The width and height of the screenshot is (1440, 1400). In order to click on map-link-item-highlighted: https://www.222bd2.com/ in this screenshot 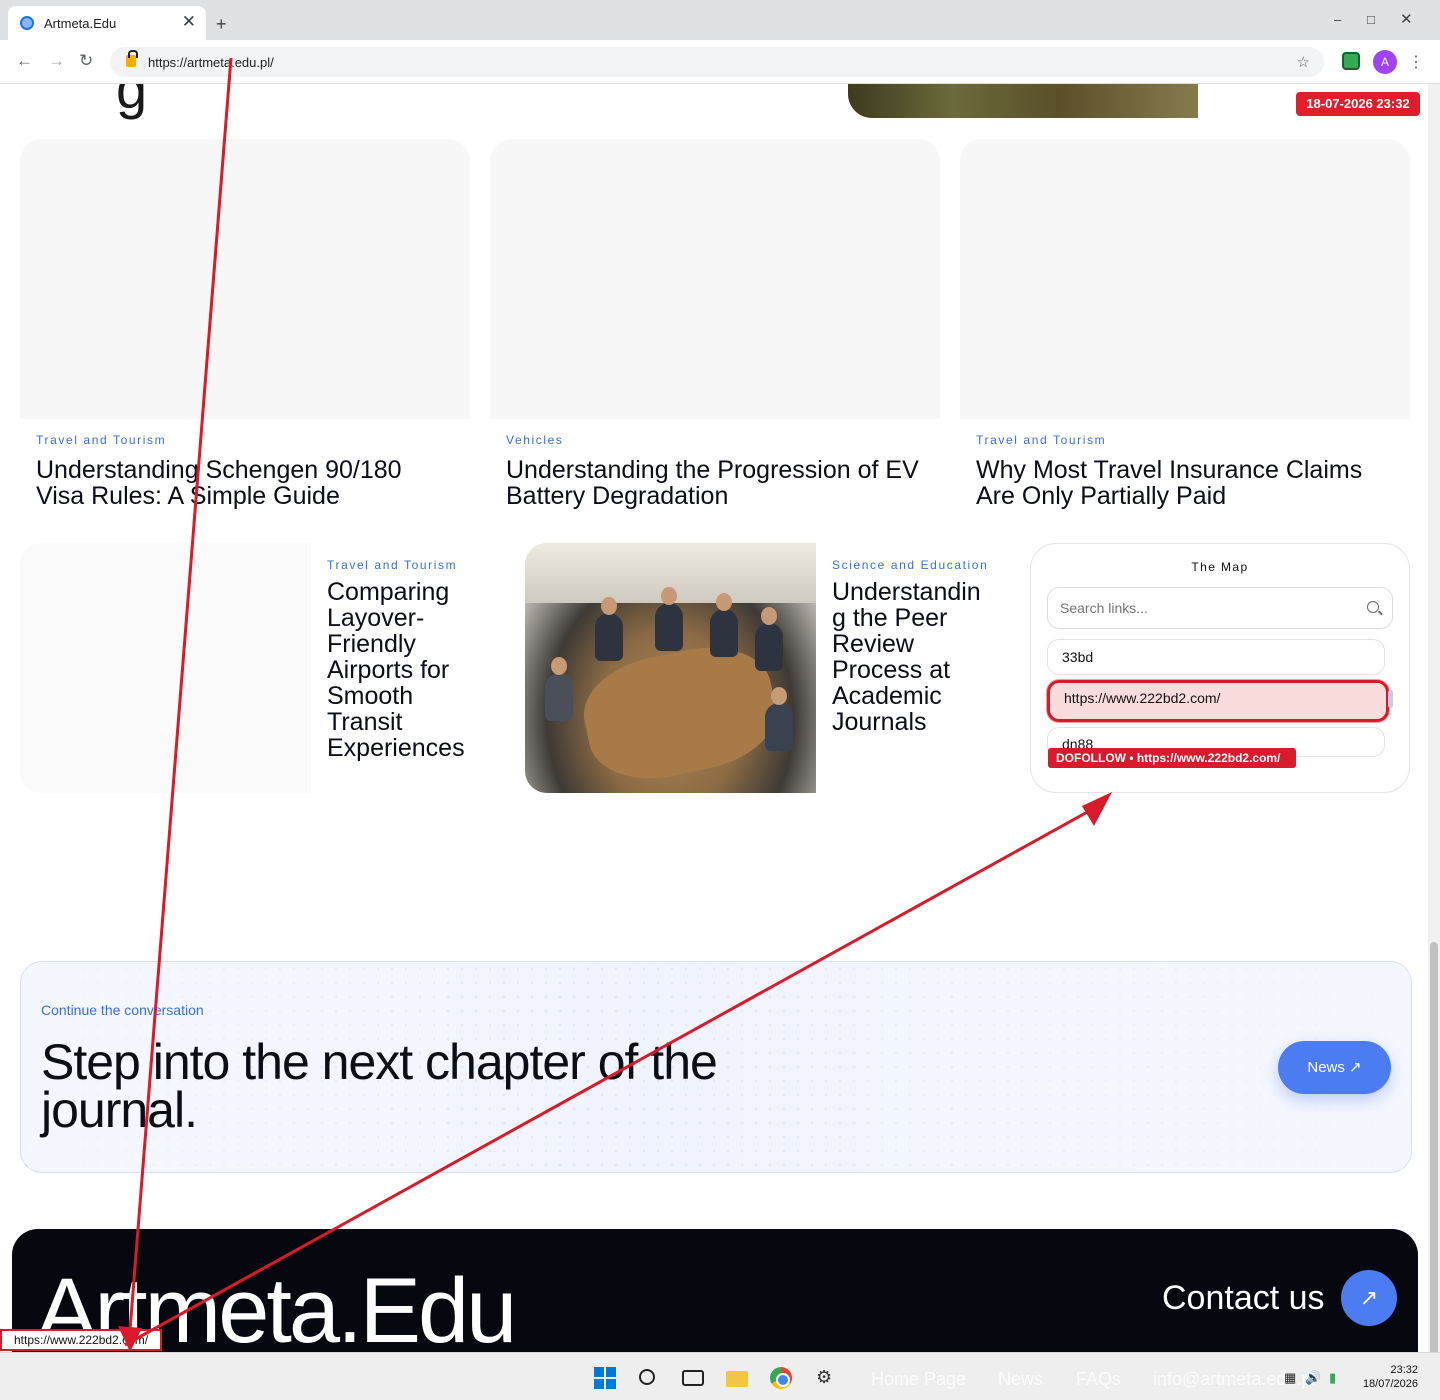, I will do `click(1218, 701)`.